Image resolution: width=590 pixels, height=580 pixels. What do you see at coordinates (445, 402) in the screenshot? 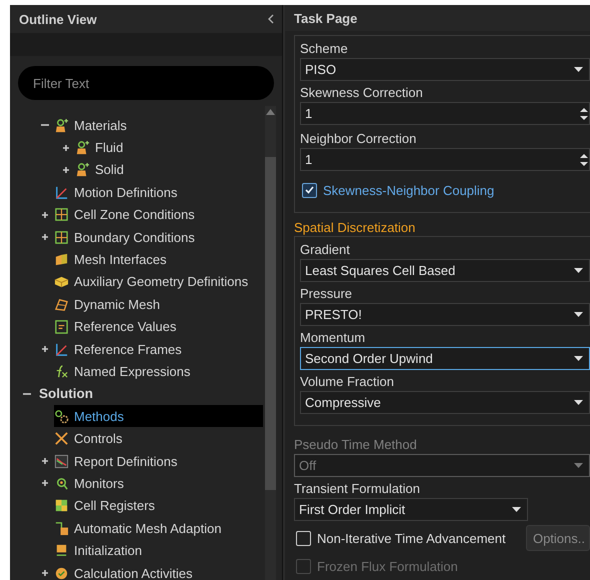
I see `dropdown: Compressive` at bounding box center [445, 402].